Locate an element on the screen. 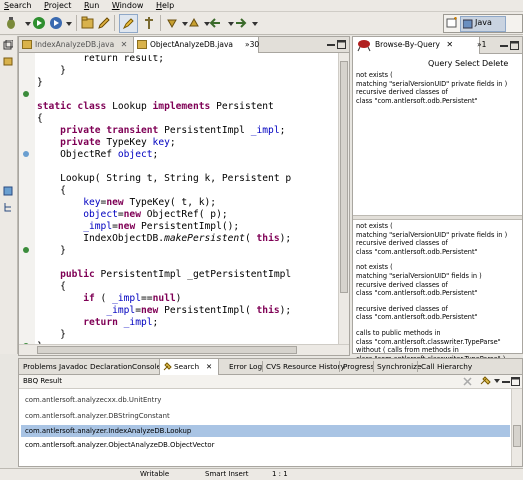  code-line: return result; is located at coordinates (100, 60).